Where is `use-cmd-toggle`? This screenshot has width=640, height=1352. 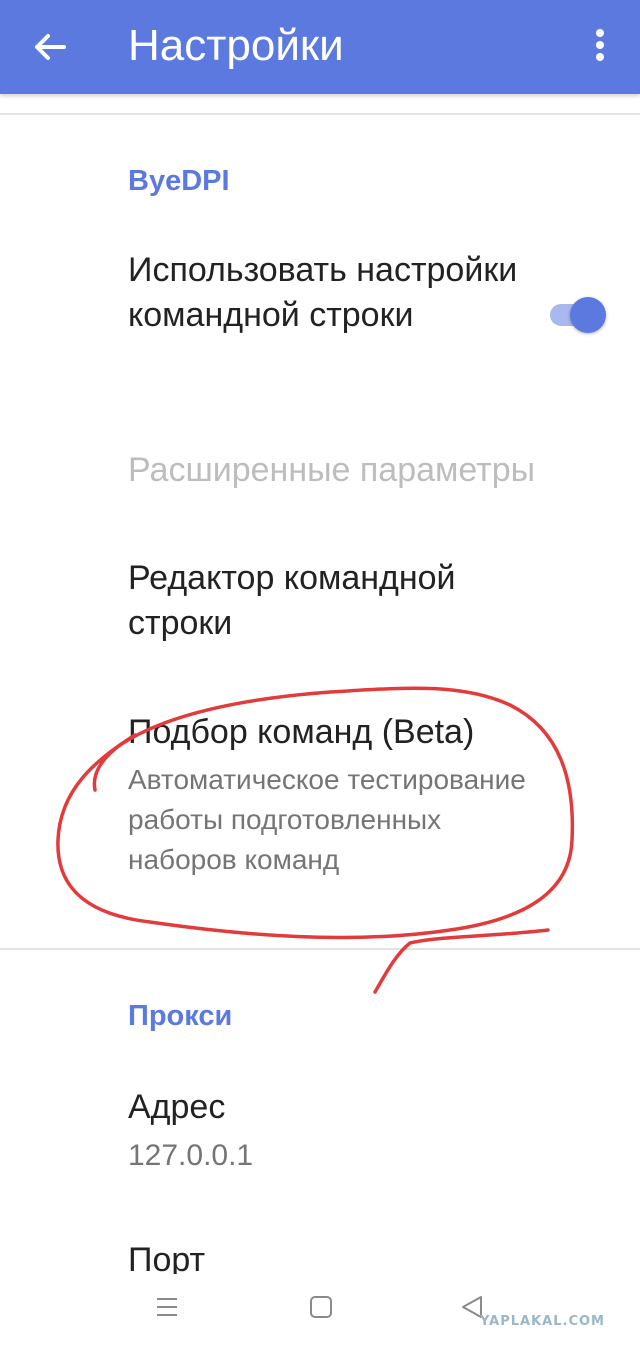
use-cmd-toggle is located at coordinates (578, 315).